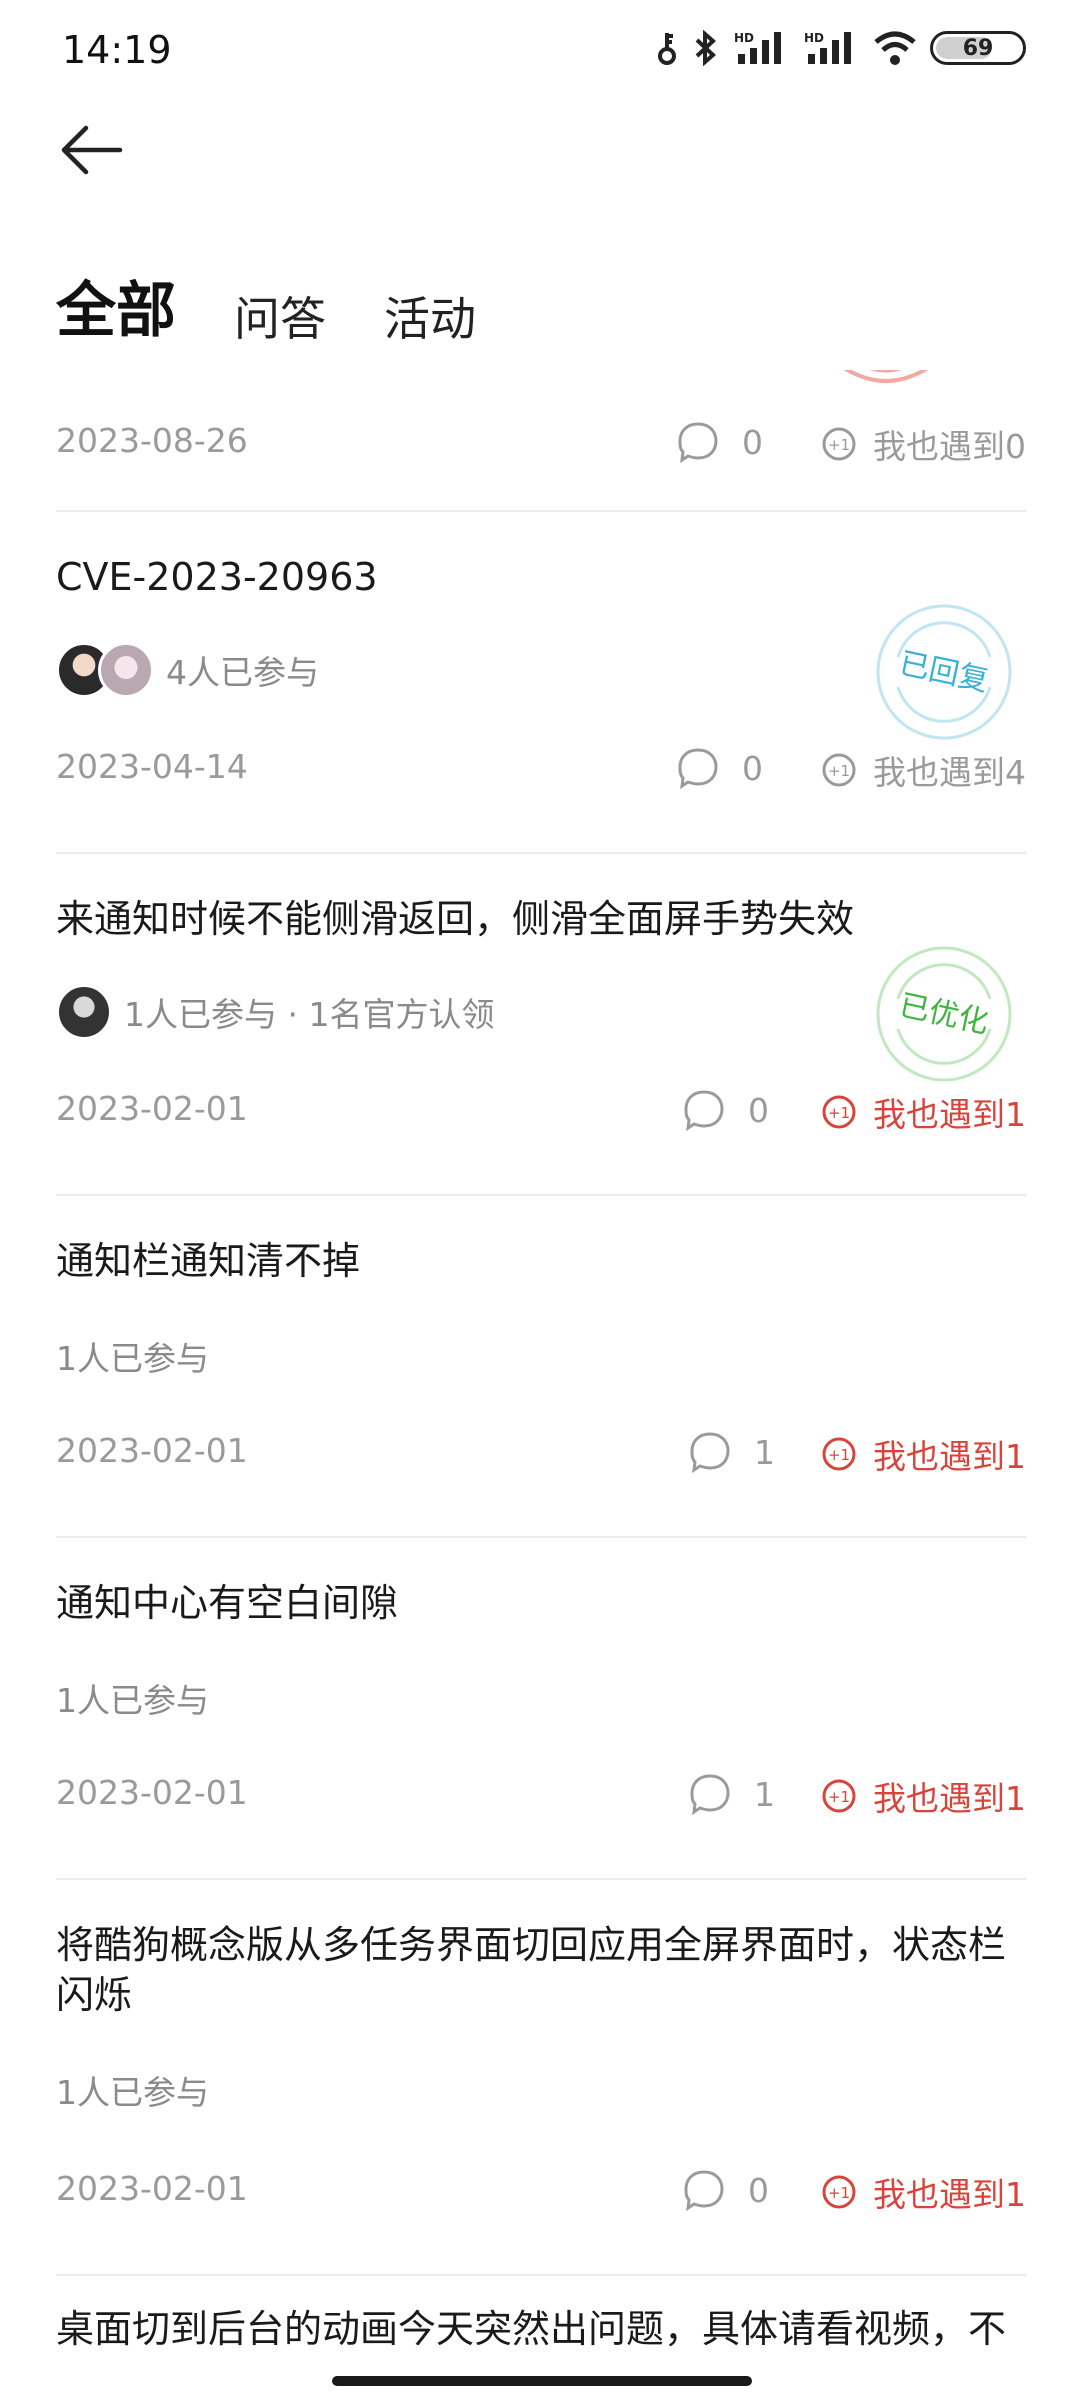 This screenshot has height=2400, width=1080. Describe the element at coordinates (227, 1603) in the screenshot. I see `item-title: 通知中心有空白间隙` at that location.